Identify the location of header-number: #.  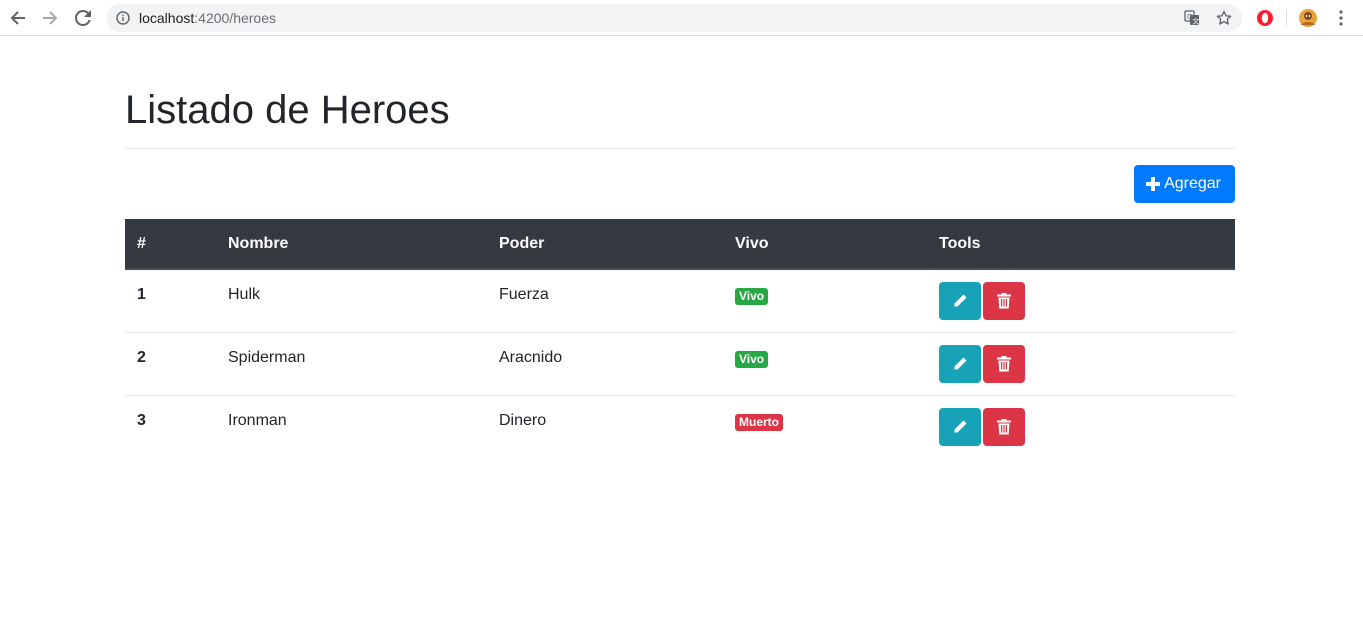
(170, 244).